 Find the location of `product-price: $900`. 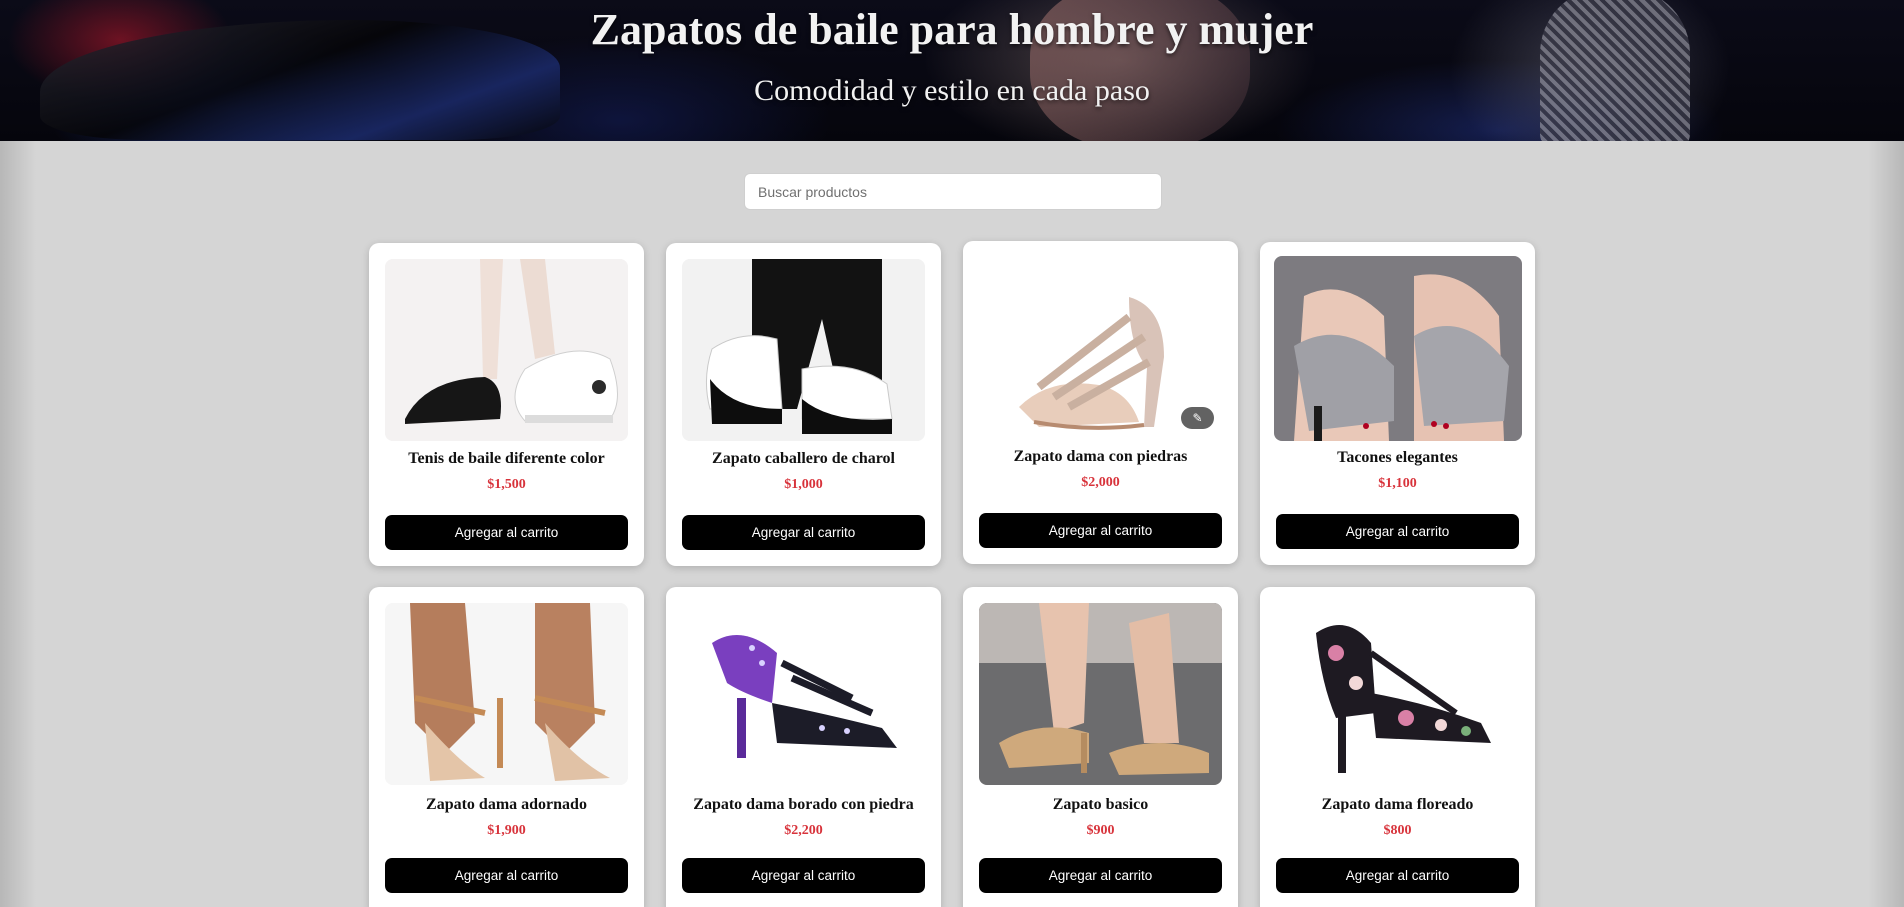

product-price: $900 is located at coordinates (1100, 830).